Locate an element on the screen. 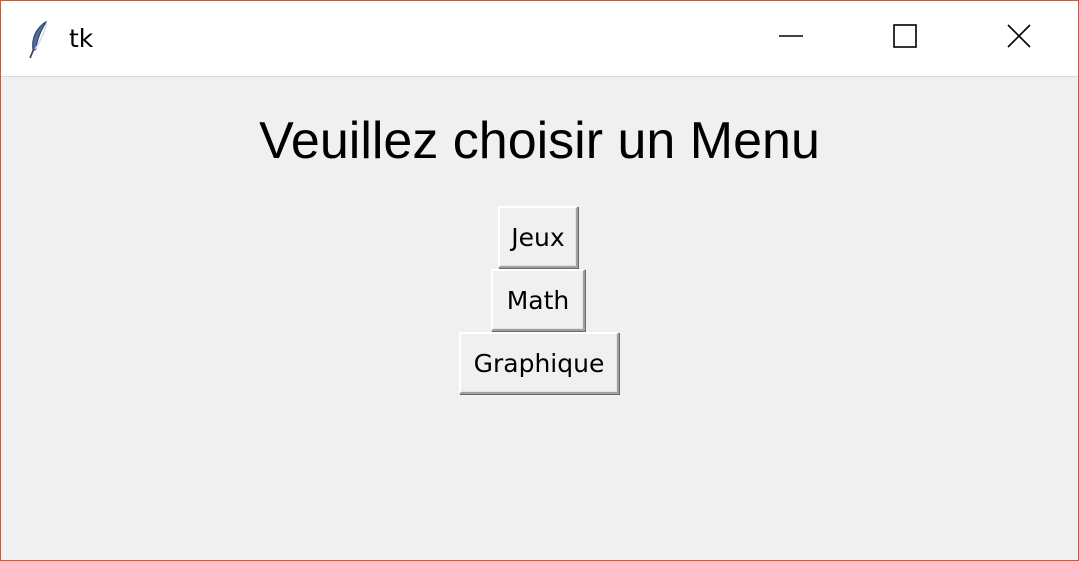  math-button: Math is located at coordinates (538, 300).